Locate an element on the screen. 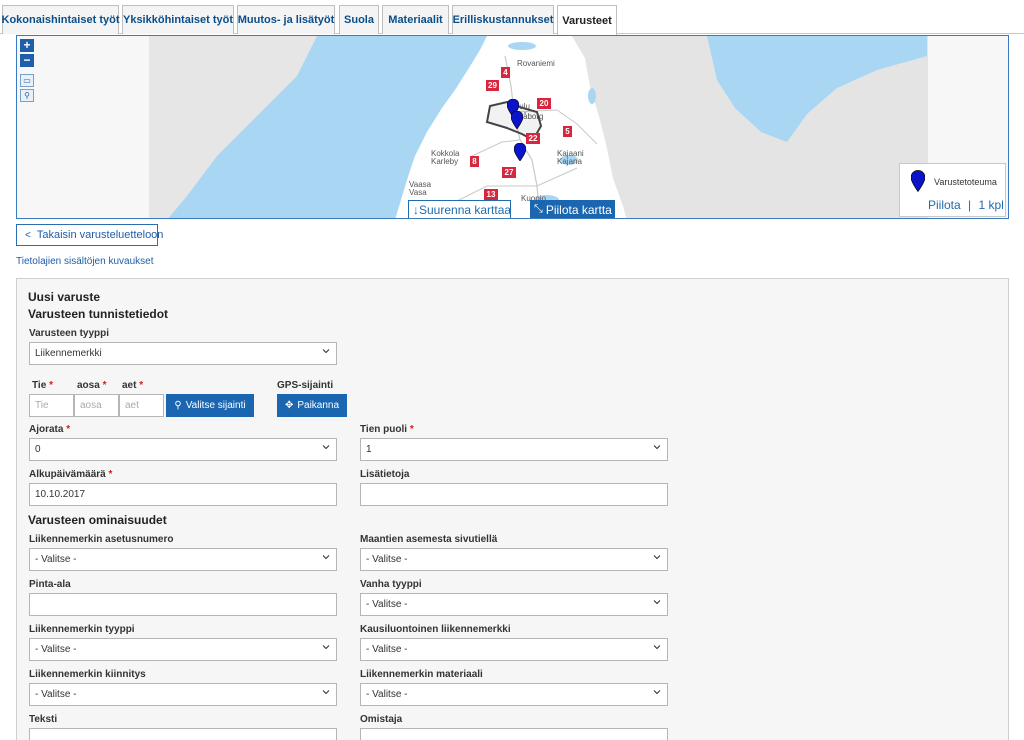 This screenshot has height=740, width=1024. start-date-label: Alkupäivämäärä * is located at coordinates (71, 474).